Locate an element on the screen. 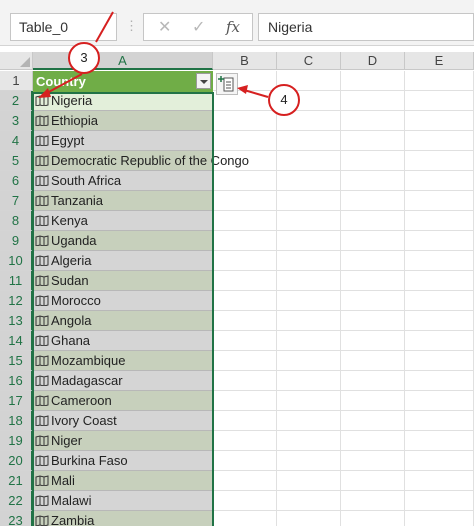 This screenshot has width=474, height=526. callout-step-3: 3 is located at coordinates (84, 58).